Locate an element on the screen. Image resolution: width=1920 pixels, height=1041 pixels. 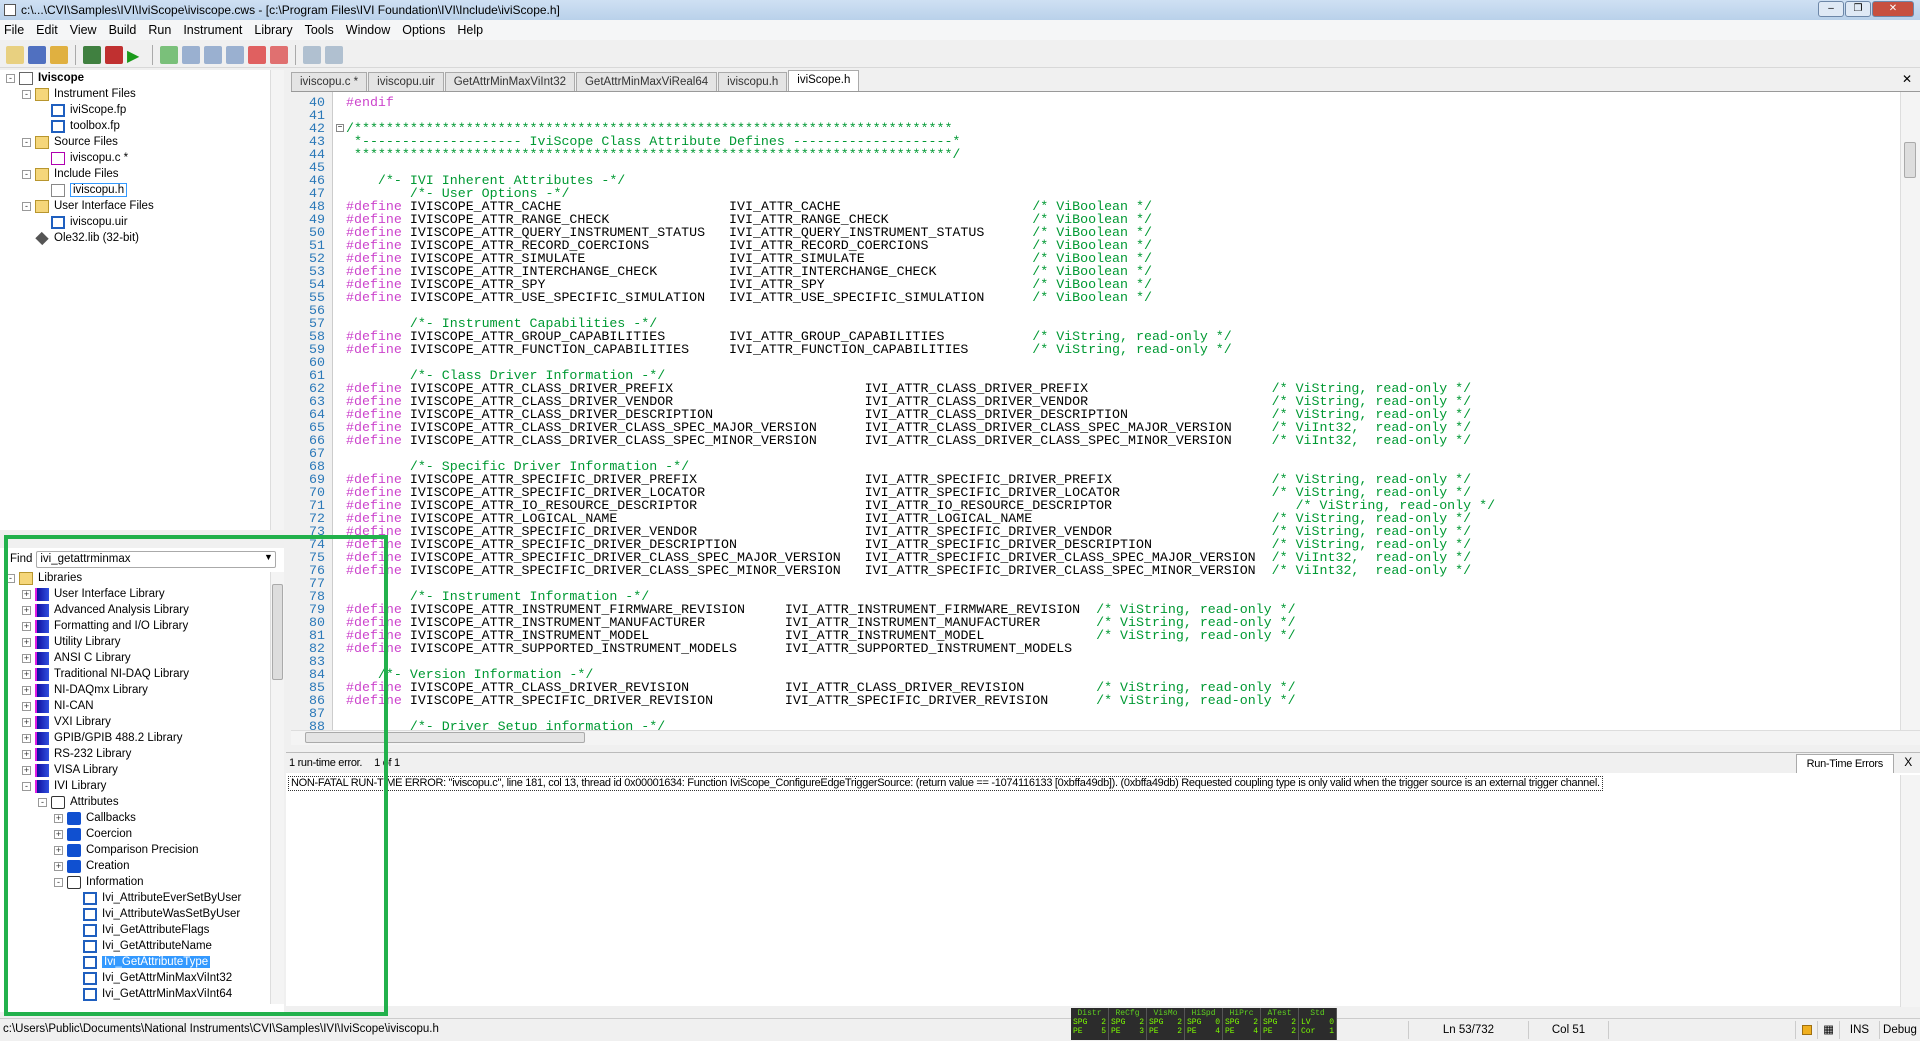
tree-item: toolbox.fp is located at coordinates (79, 126).